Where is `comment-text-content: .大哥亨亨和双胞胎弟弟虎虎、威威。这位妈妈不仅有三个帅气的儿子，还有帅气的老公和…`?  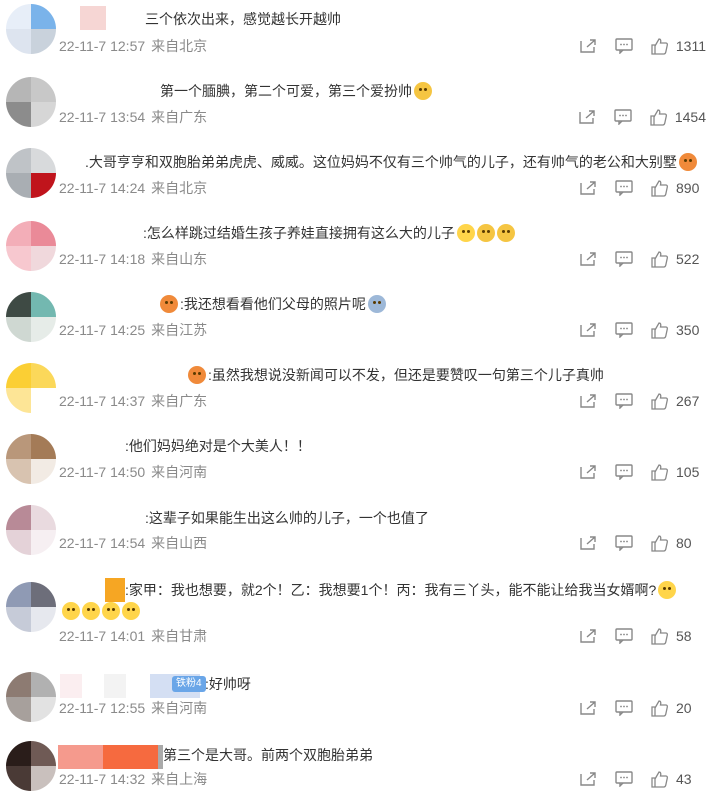 comment-text-content: .大哥亨亨和双胞胎弟弟虎虎、威威。这位妈妈不仅有三个帅气的儿子，还有帅气的老公和… is located at coordinates (381, 162).